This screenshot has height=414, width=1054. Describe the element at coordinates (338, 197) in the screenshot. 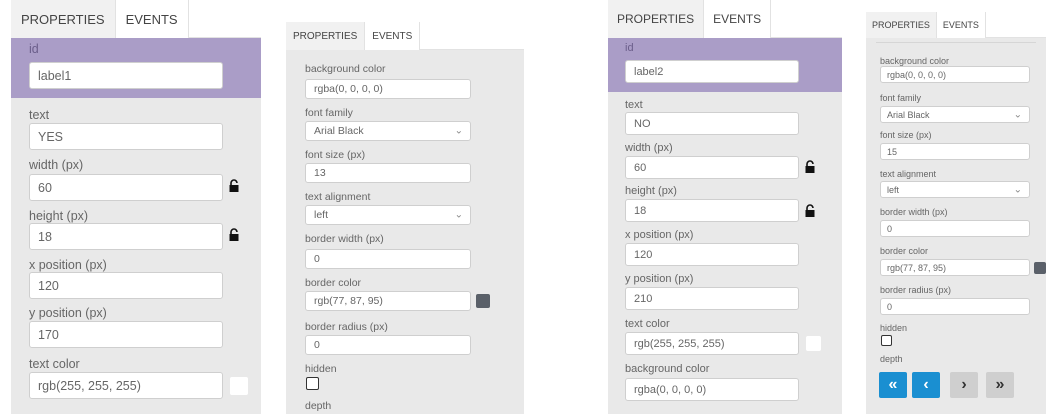

I see `text-alignment-label: text alignment` at that location.